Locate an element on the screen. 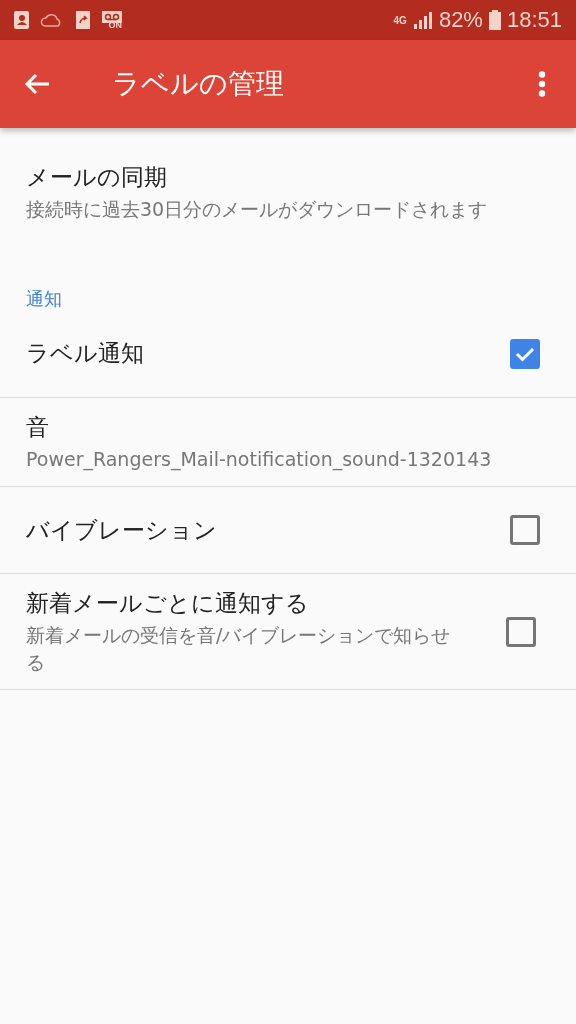  network-type: 4G is located at coordinates (400, 20).